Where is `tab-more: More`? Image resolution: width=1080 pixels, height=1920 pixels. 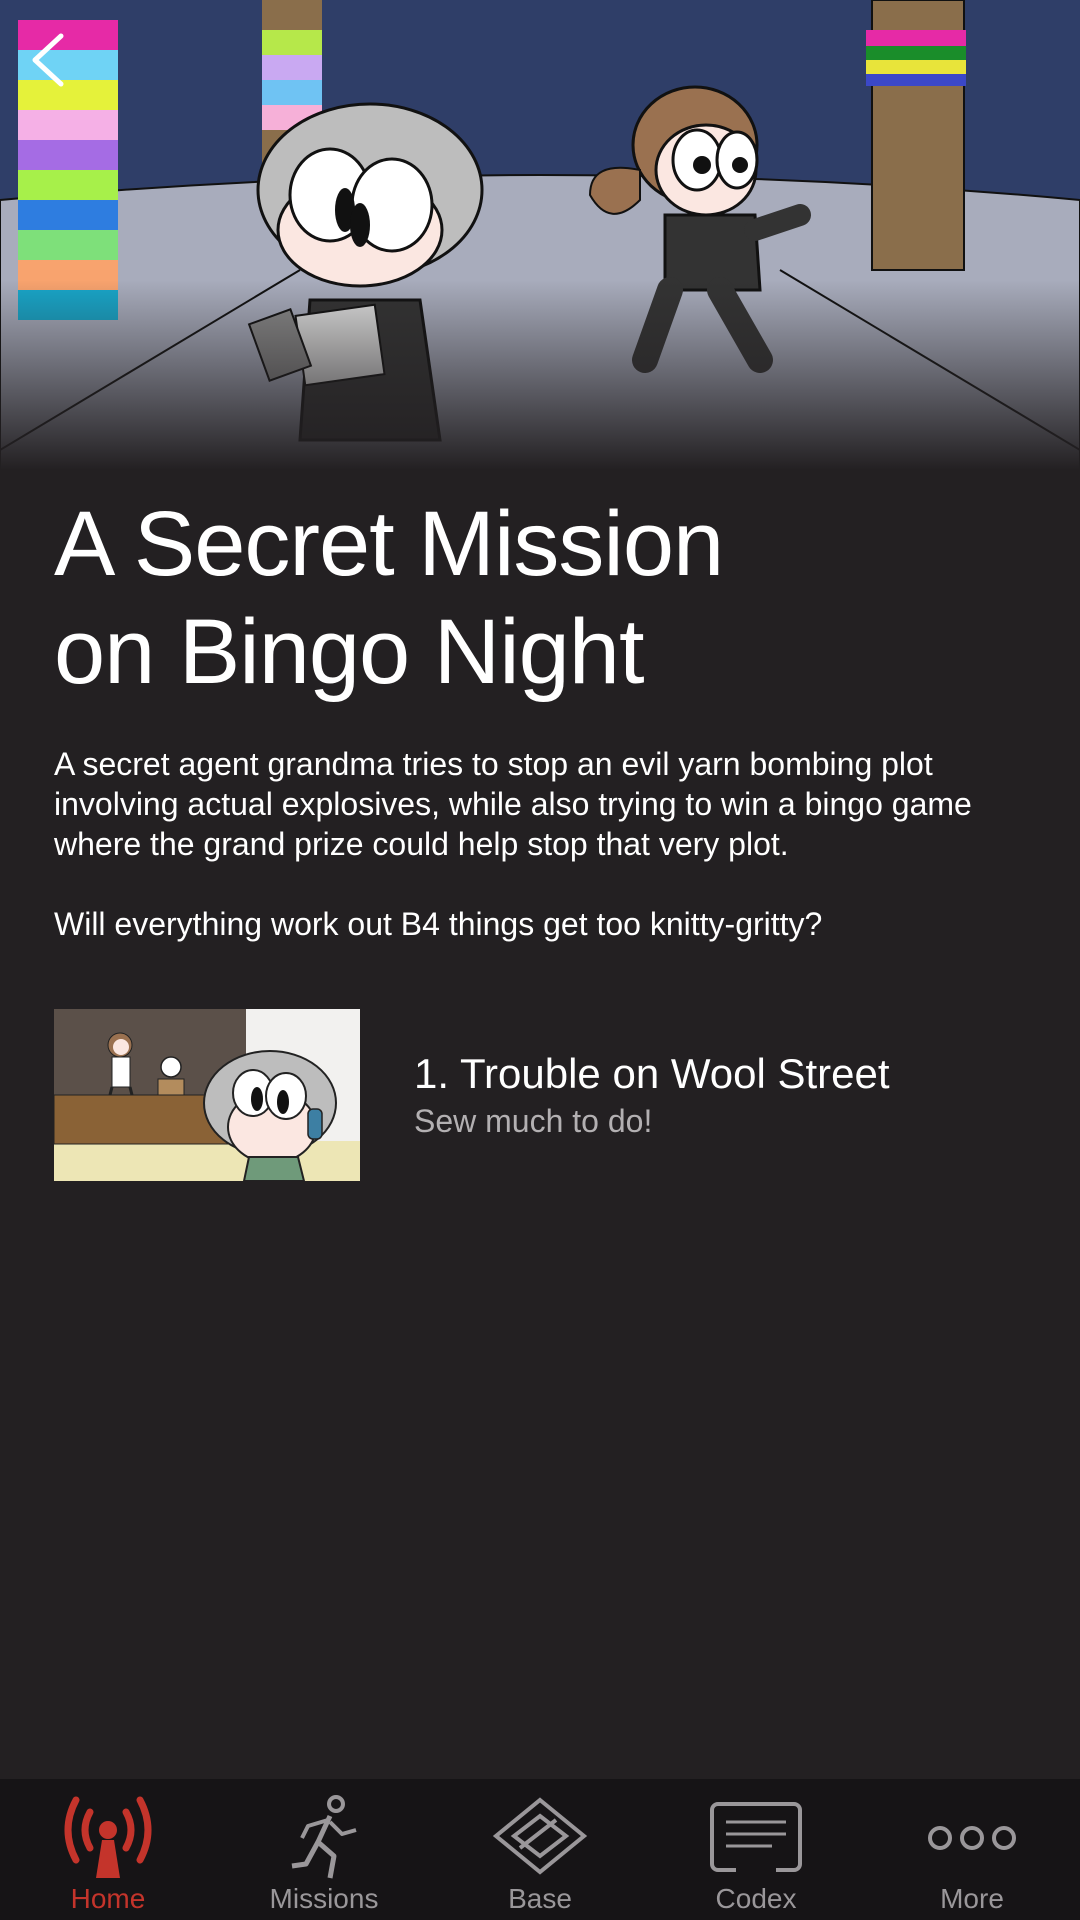
tab-more: More is located at coordinates (972, 1849).